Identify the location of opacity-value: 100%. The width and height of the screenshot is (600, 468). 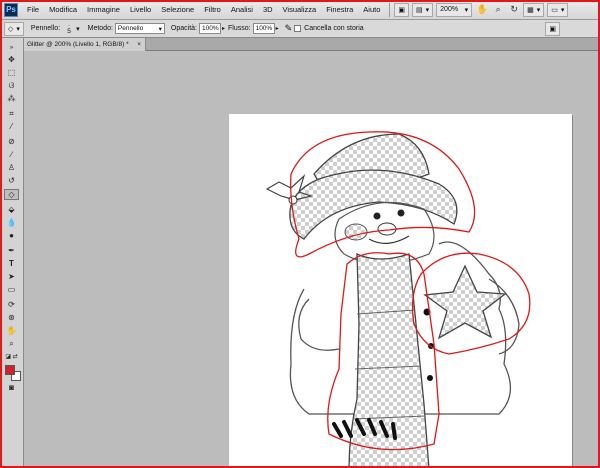
(210, 28).